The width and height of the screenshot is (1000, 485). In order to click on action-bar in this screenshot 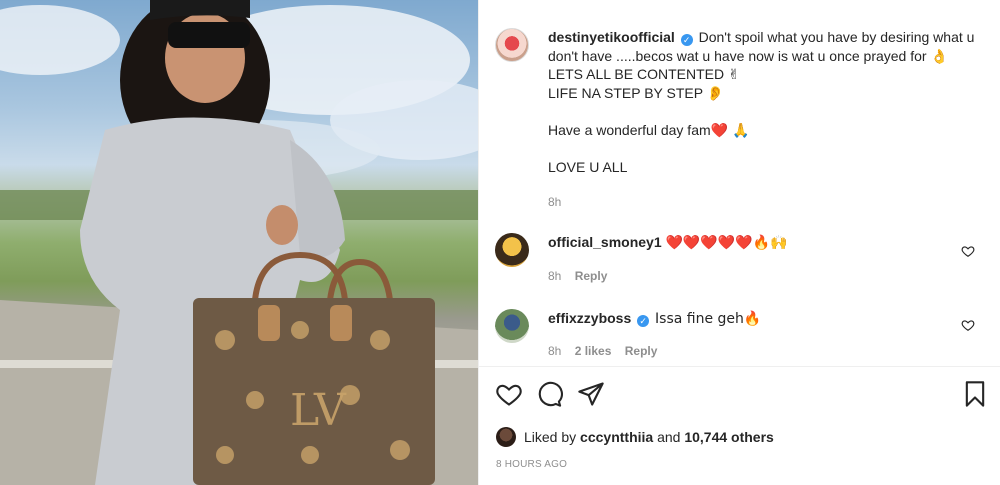, I will do `click(745, 395)`.